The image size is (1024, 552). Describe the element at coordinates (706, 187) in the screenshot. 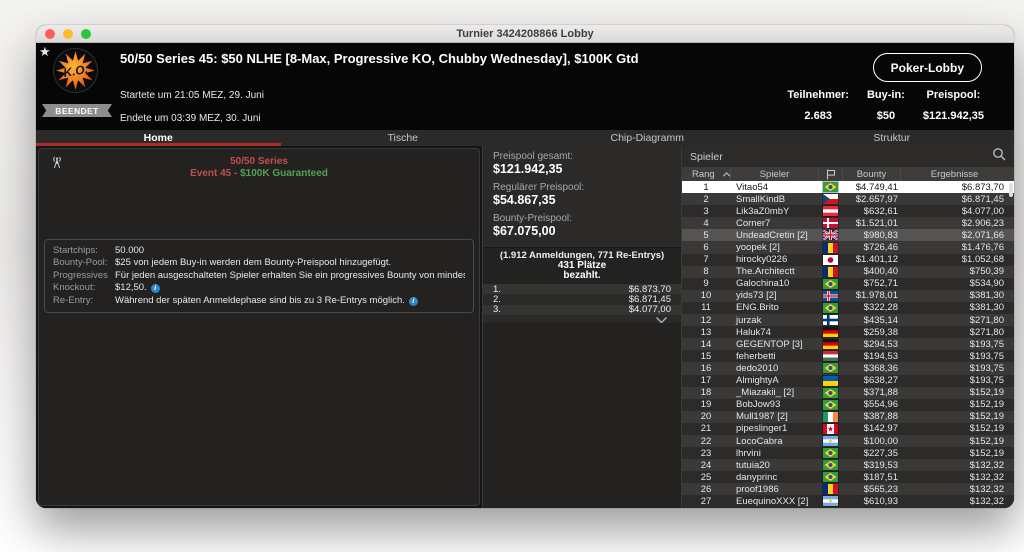

I see `player-rank: 1` at that location.